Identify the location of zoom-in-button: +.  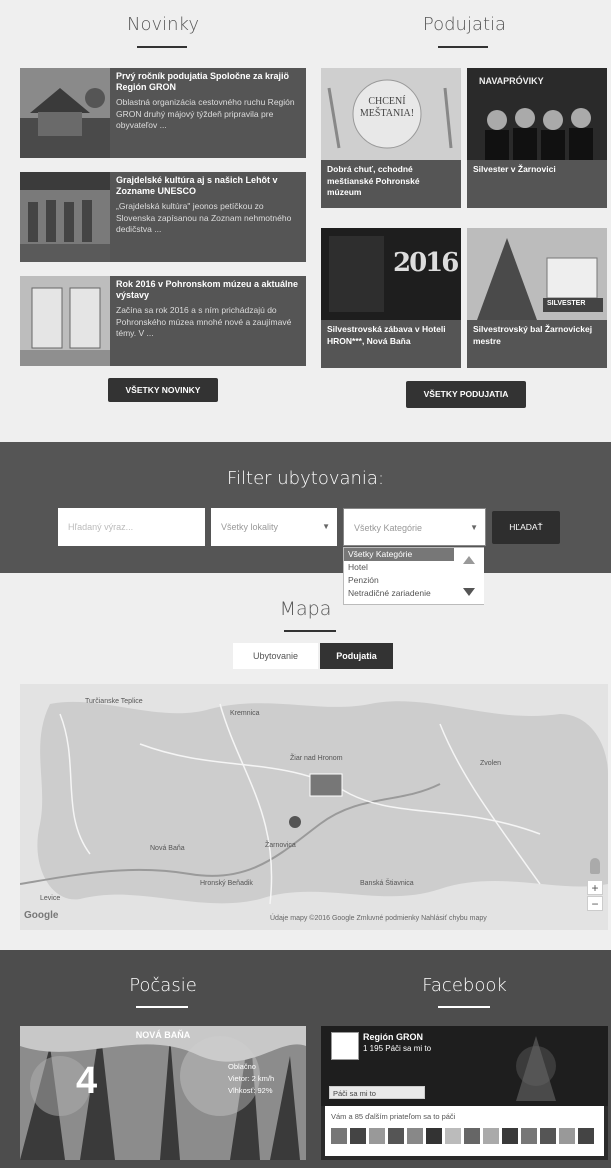
(595, 887).